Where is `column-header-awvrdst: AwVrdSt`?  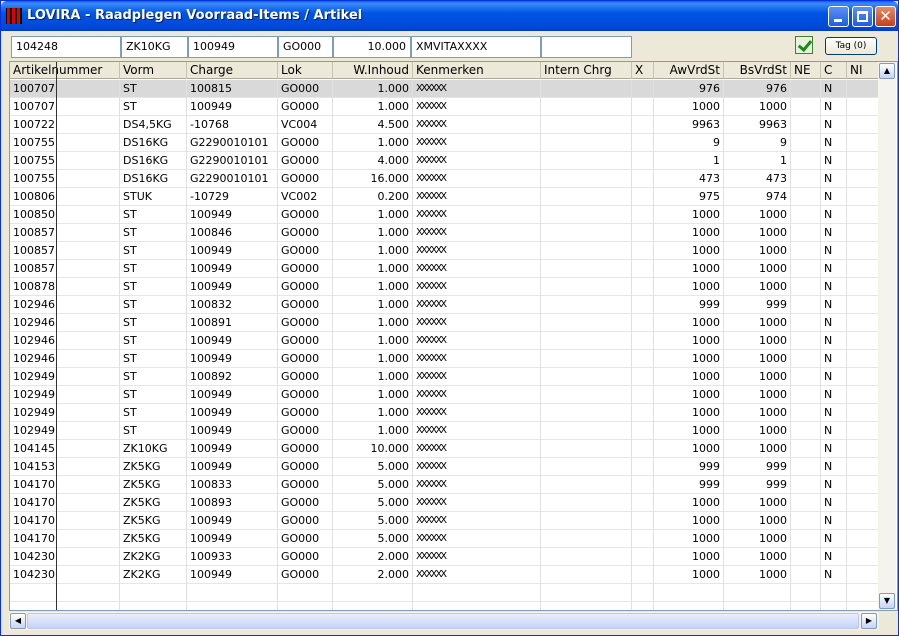
column-header-awvrdst: AwVrdSt is located at coordinates (689, 70).